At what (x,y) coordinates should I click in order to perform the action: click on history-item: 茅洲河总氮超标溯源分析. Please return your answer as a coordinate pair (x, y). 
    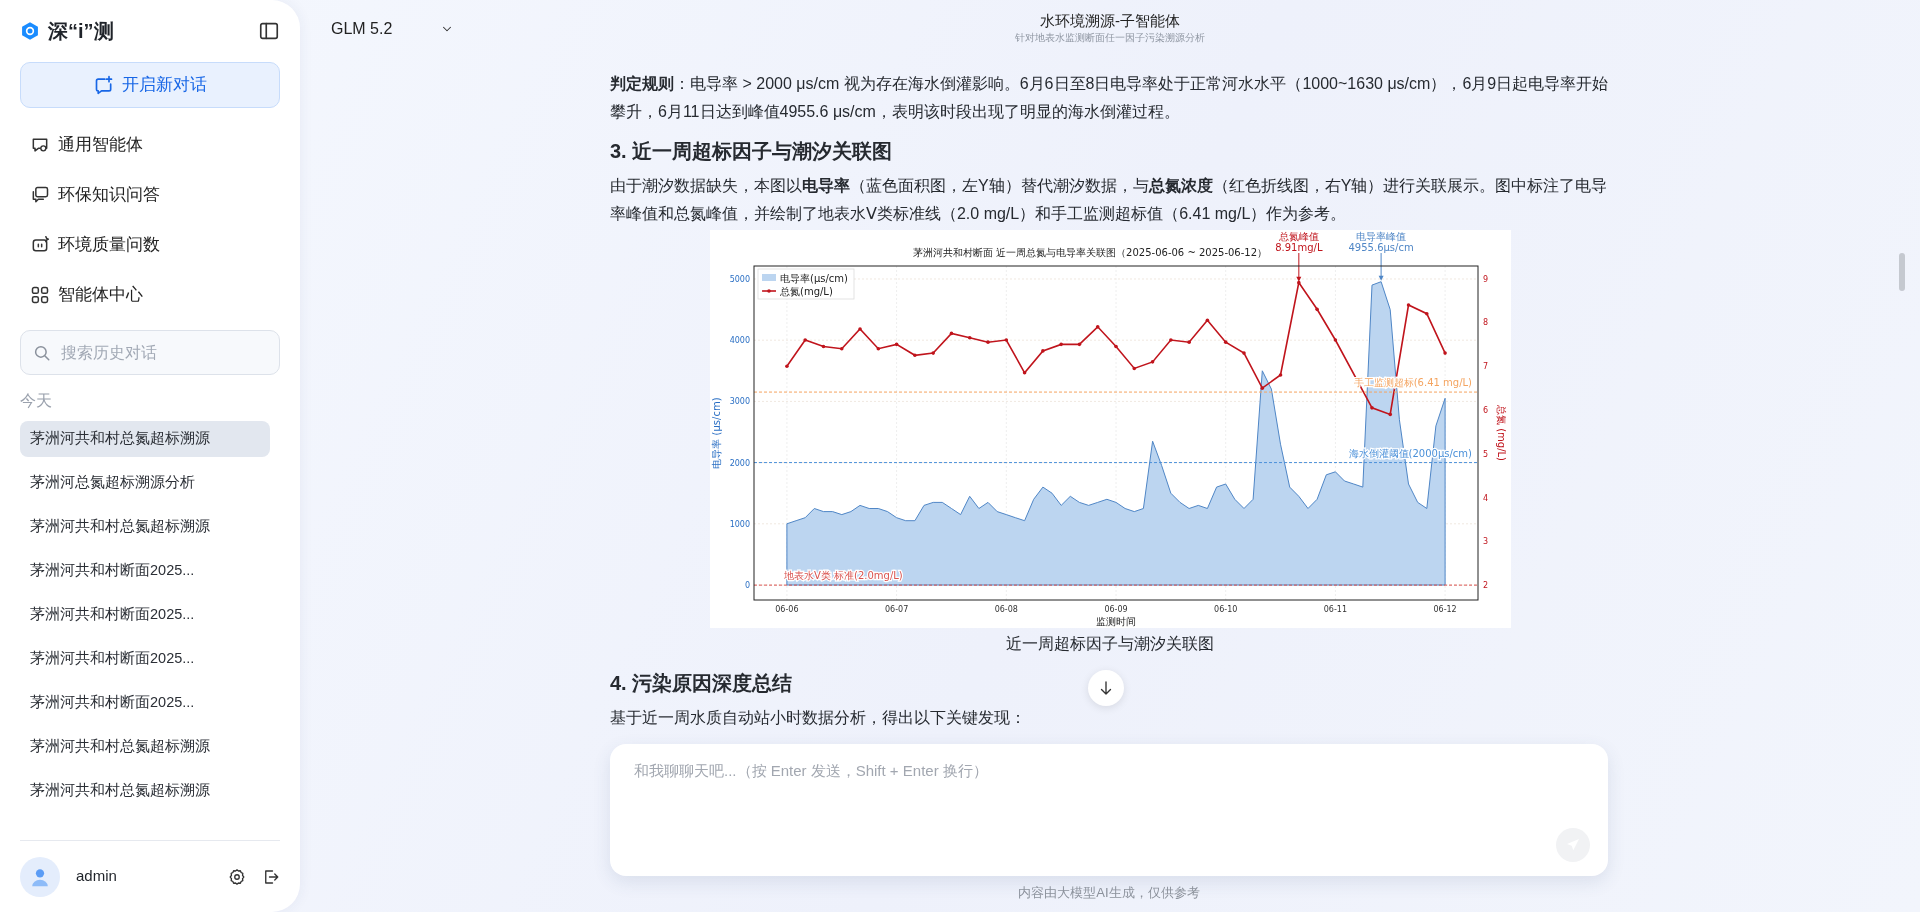
    Looking at the image, I should click on (145, 483).